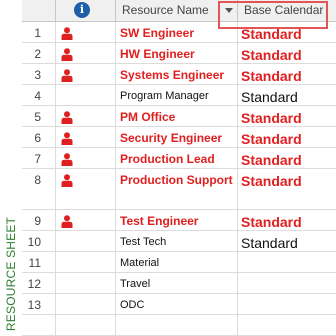 The image size is (336, 336). What do you see at coordinates (39, 10) in the screenshot?
I see `select-all-corner` at bounding box center [39, 10].